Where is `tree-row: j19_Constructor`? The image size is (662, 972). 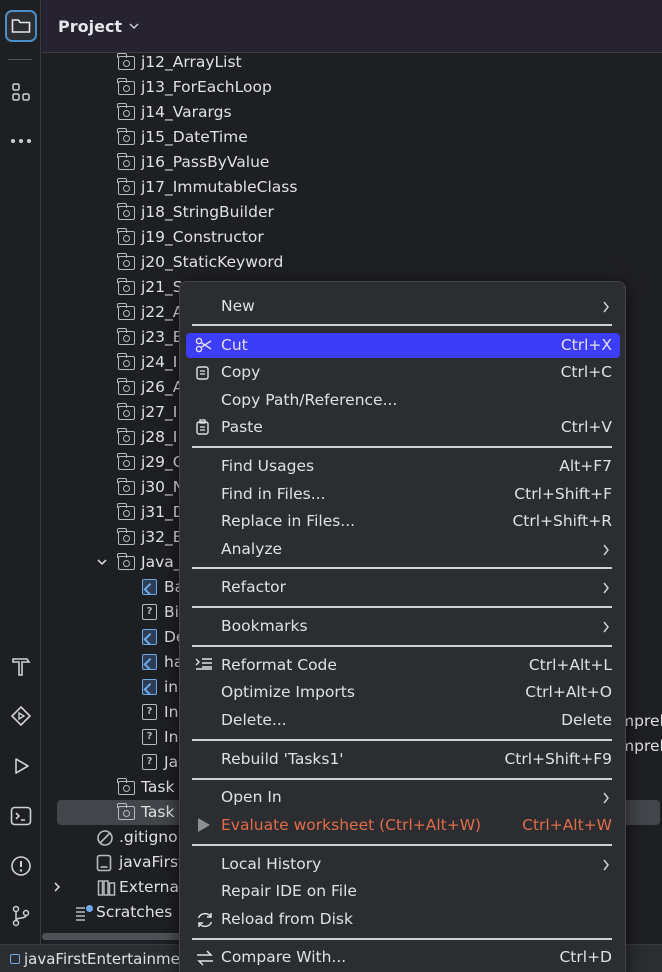
tree-row: j19_Constructor is located at coordinates (352, 237).